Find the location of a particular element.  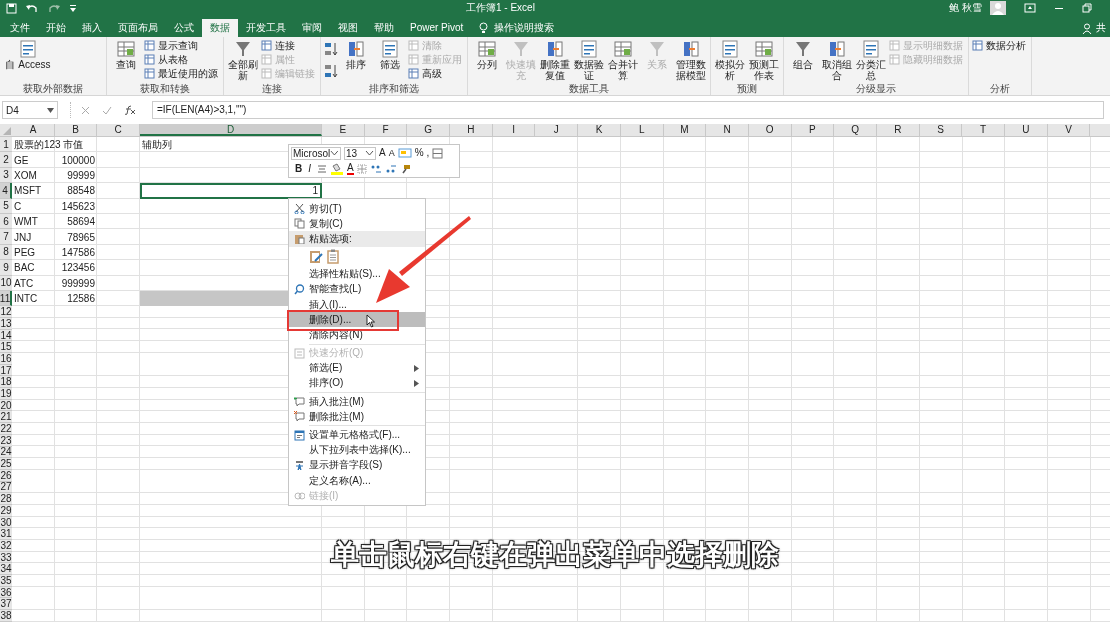

column-header: T is located at coordinates (983, 130).